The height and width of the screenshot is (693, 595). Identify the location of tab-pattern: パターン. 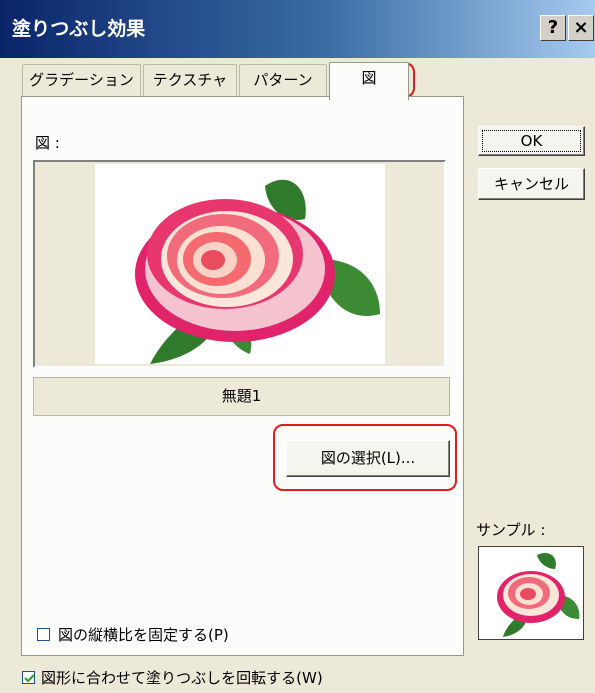
(283, 81).